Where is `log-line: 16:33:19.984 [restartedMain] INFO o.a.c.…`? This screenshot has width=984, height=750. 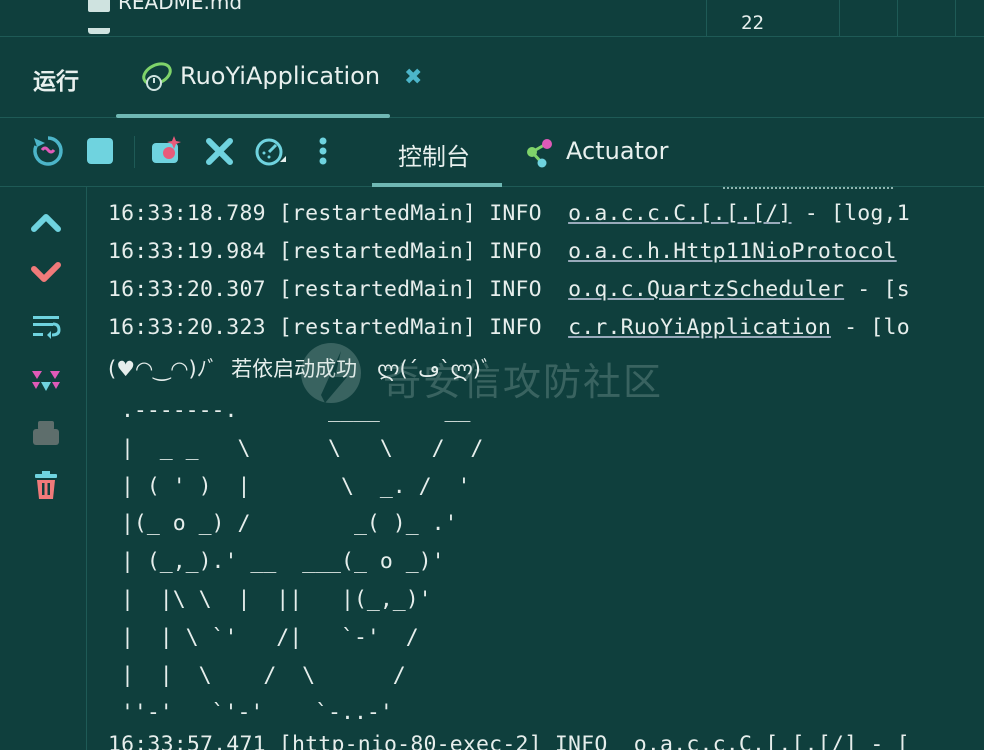
log-line: 16:33:19.984 [restartedMain] INFO o.a.c.… is located at coordinates (509, 251).